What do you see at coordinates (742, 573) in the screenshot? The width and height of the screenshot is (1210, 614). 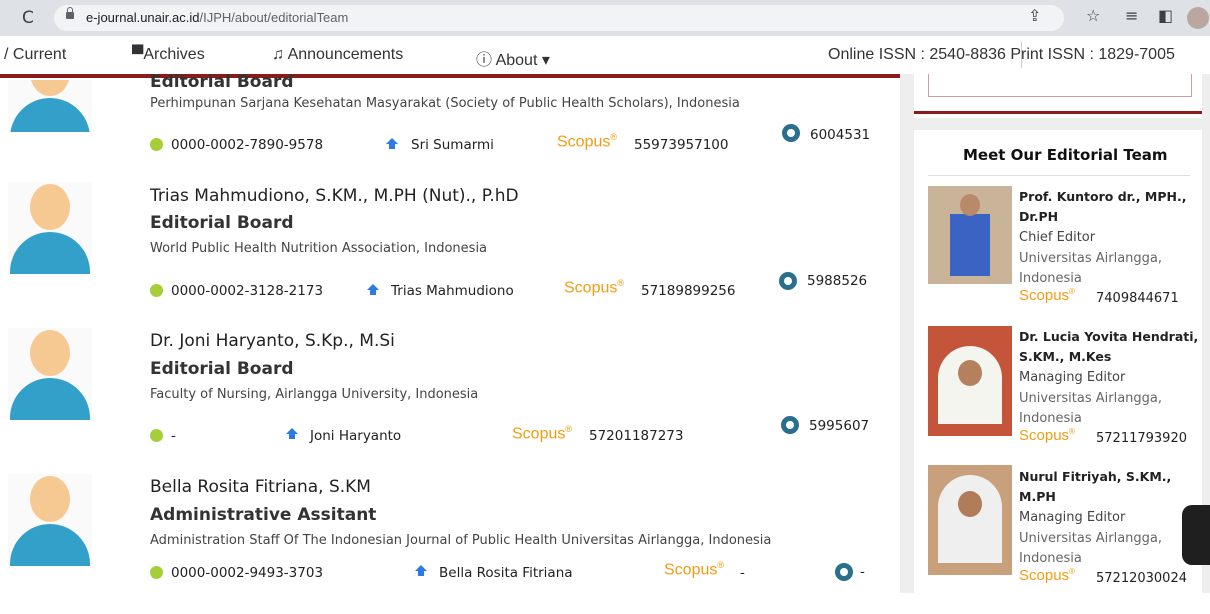 I see `scopus-id-link: -` at bounding box center [742, 573].